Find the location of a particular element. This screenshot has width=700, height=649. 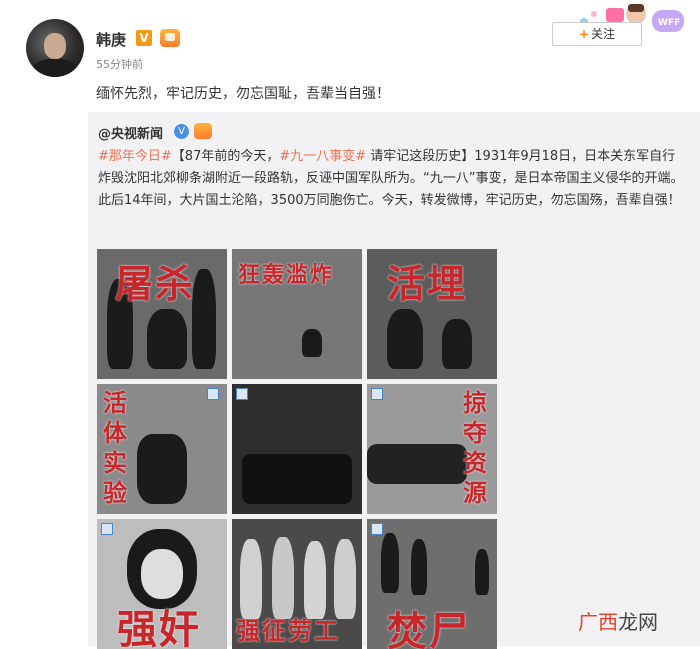

watermark: 广西龙网 is located at coordinates (618, 620).